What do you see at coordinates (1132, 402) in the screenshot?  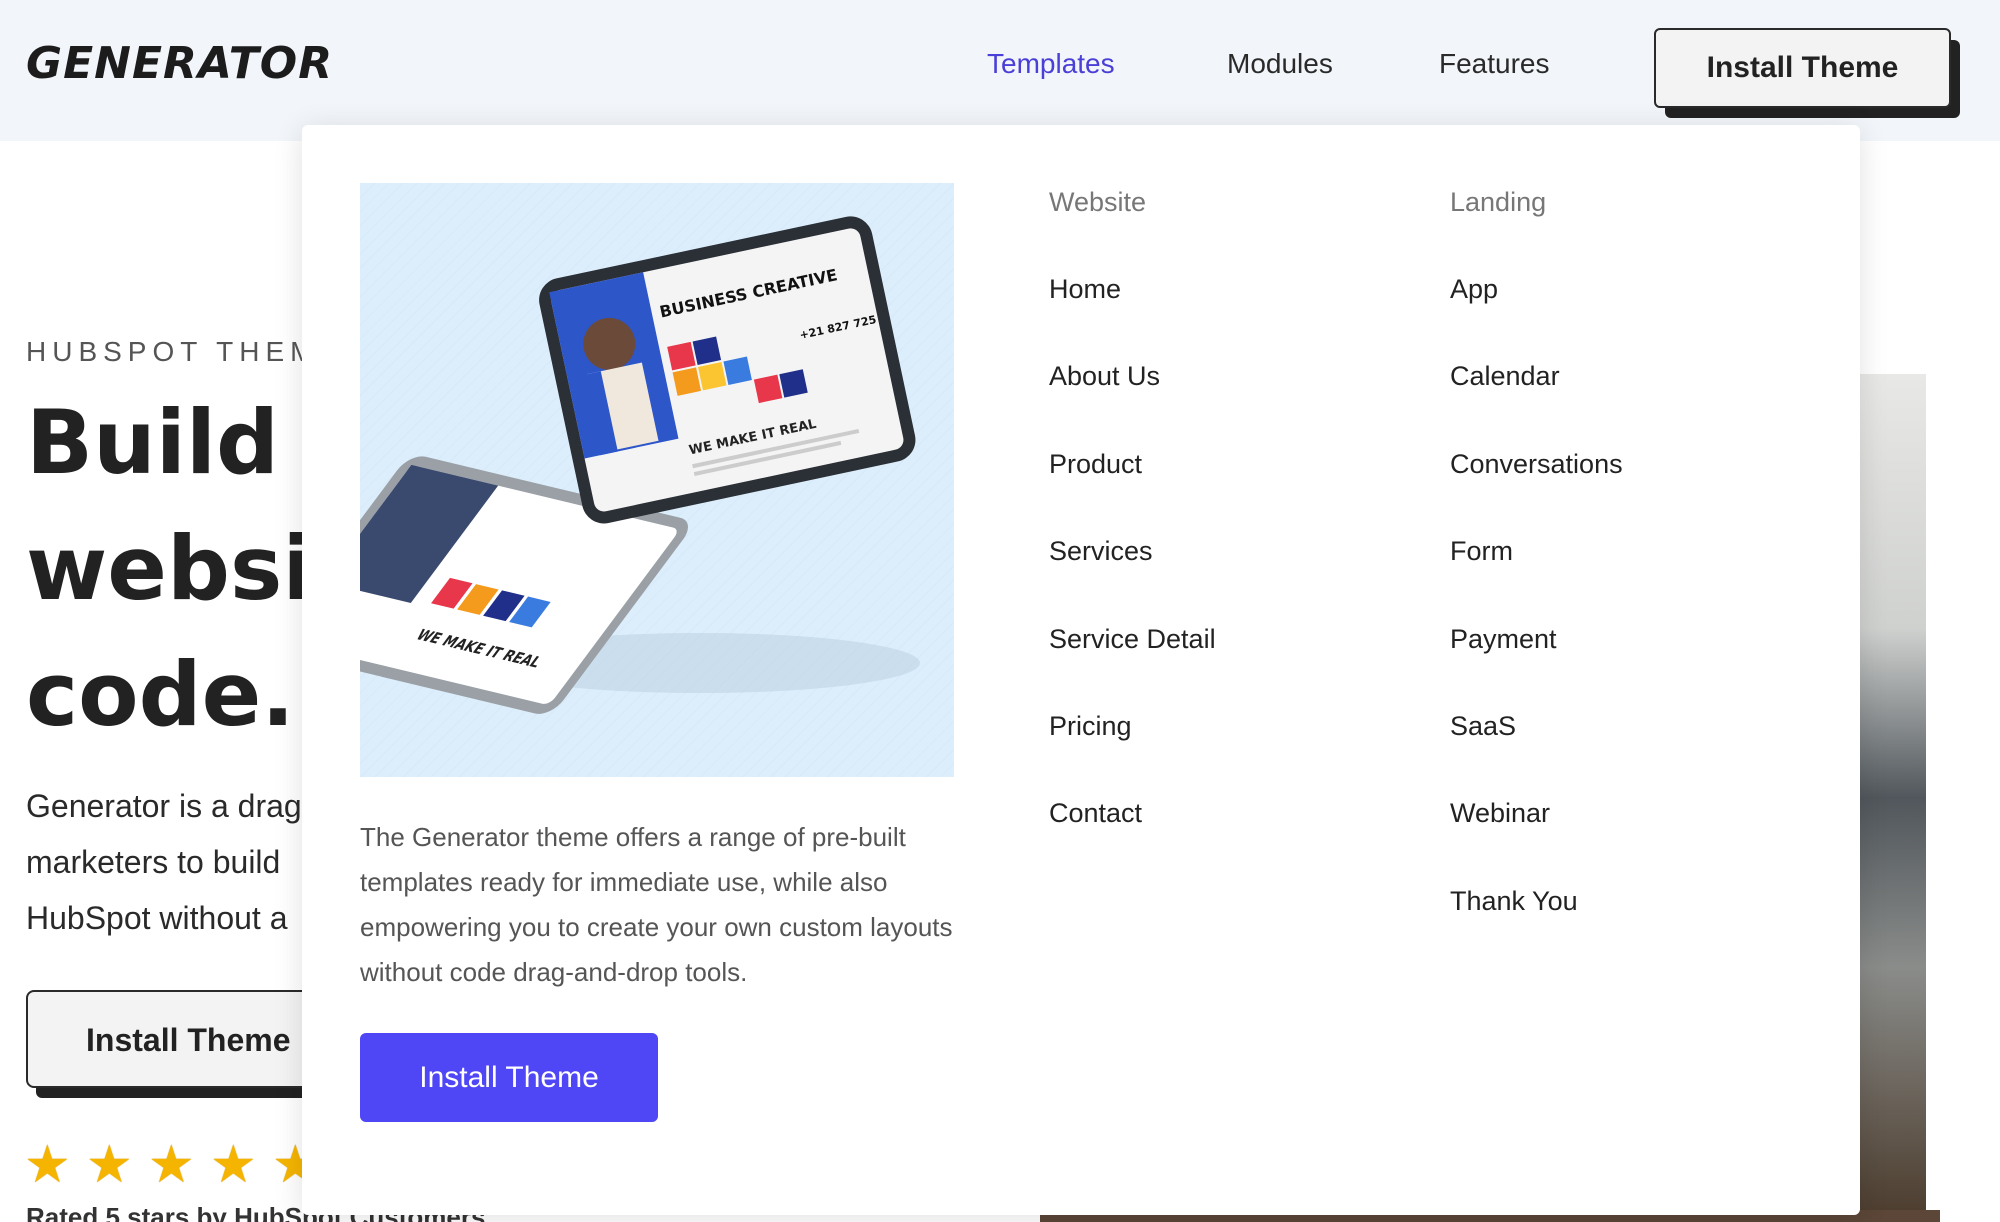 I see `menu-item-about-us: About Us` at bounding box center [1132, 402].